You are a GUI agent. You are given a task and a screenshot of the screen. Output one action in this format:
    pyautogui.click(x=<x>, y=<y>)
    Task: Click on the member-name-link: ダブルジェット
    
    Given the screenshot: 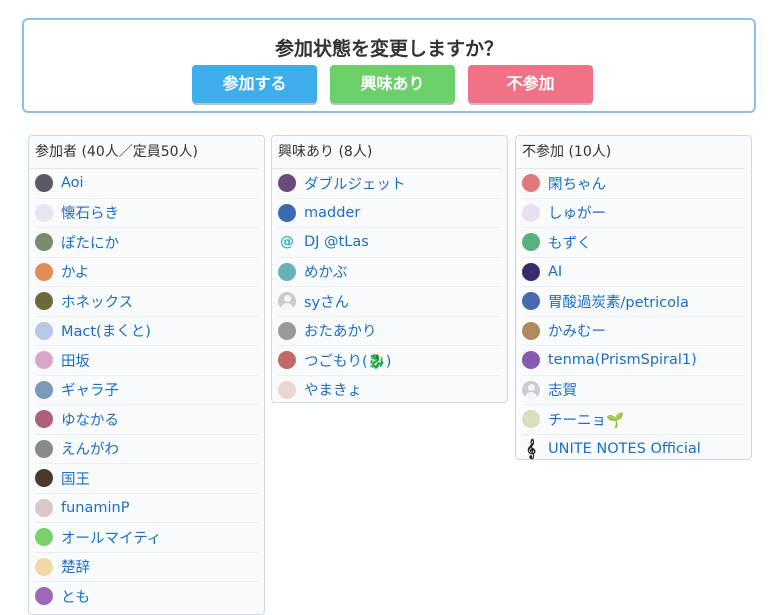 What is the action you would take?
    pyautogui.click(x=355, y=183)
    